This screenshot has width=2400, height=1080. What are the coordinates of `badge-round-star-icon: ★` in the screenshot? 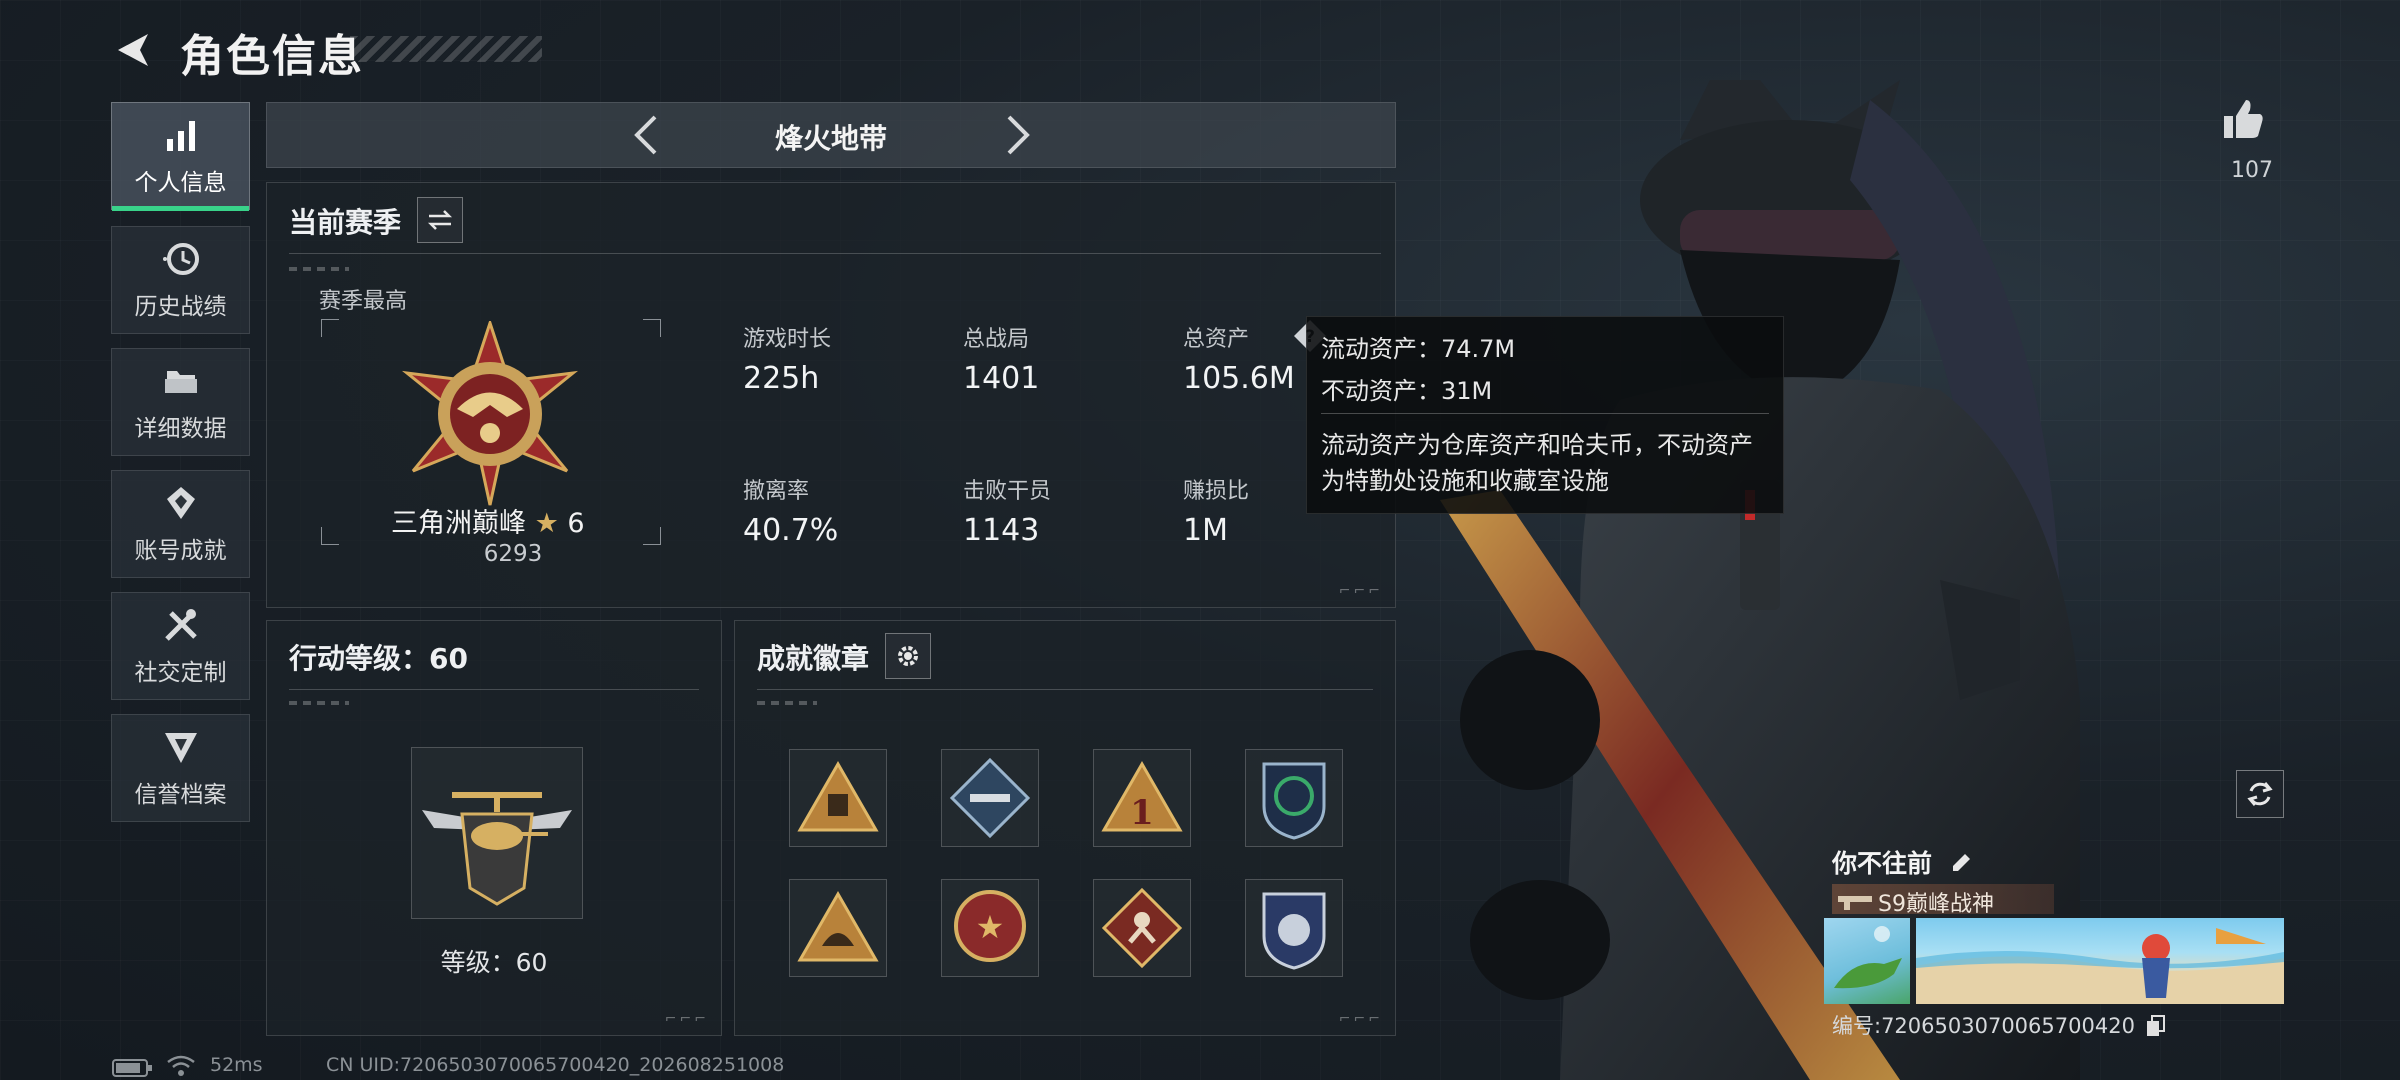 It's located at (990, 928).